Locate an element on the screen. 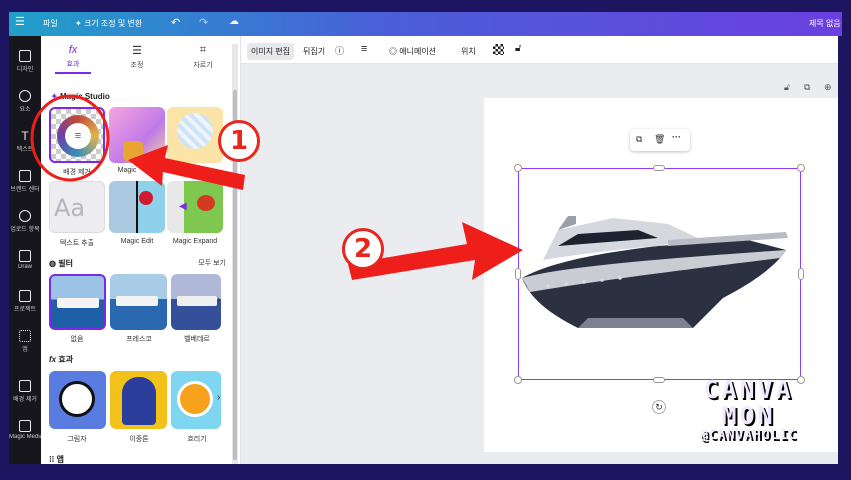  watermark-line2: MON is located at coordinates (748, 415).